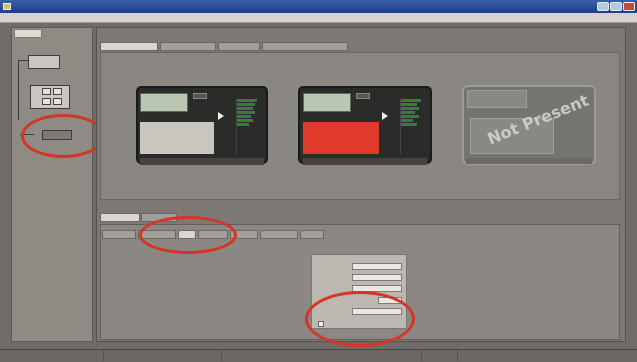  I want to click on menu-bar, so click(318, 18).